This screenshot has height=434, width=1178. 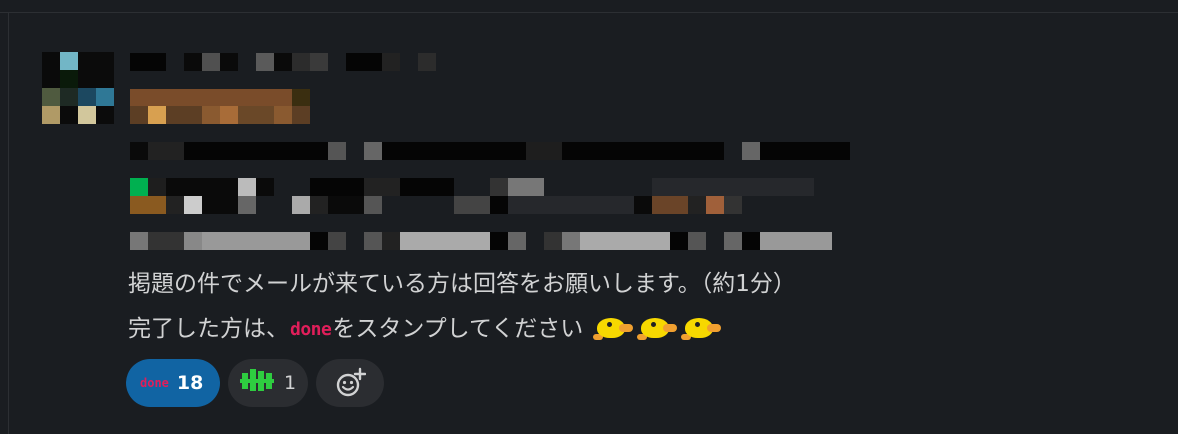 I want to click on emoji-add-icon, so click(x=350, y=383).